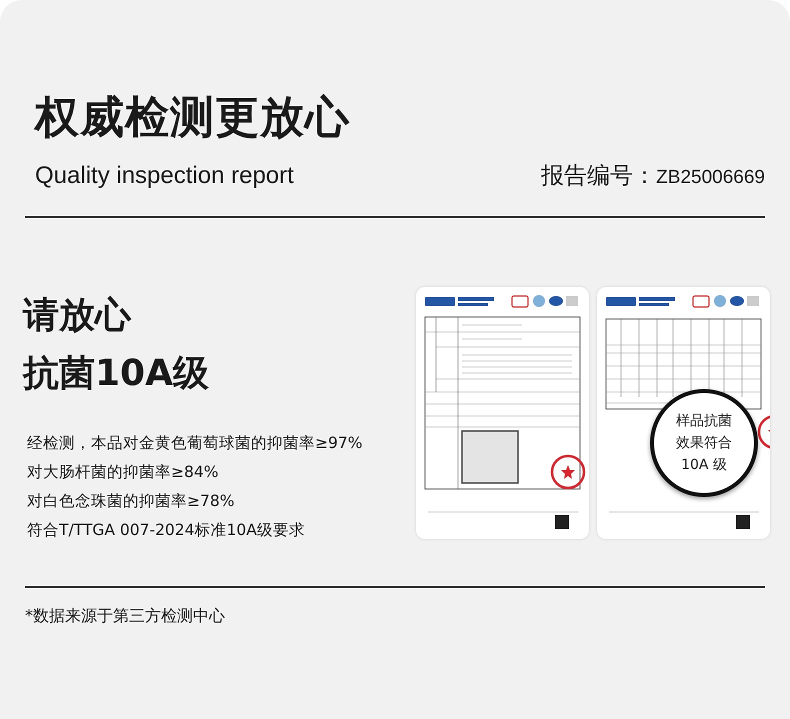  What do you see at coordinates (704, 465) in the screenshot?
I see `magnifier-text: 10A 级` at bounding box center [704, 465].